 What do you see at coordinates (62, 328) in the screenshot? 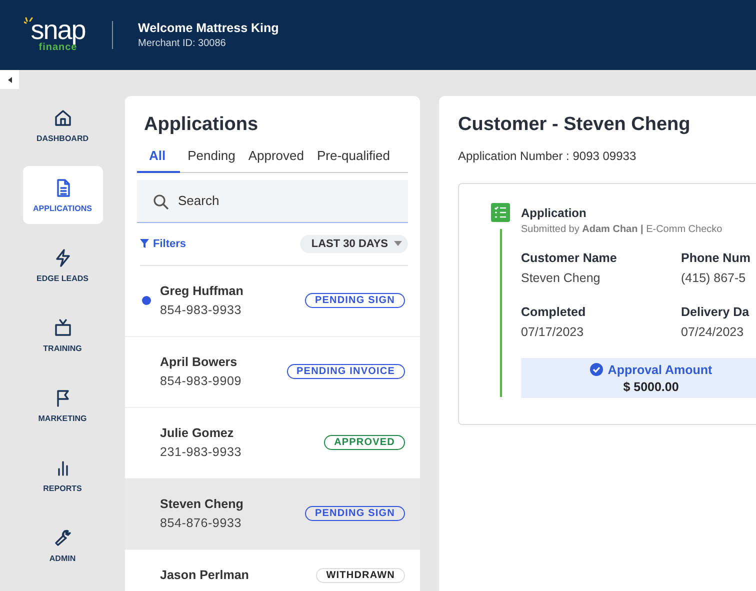
I see `tv-icon` at bounding box center [62, 328].